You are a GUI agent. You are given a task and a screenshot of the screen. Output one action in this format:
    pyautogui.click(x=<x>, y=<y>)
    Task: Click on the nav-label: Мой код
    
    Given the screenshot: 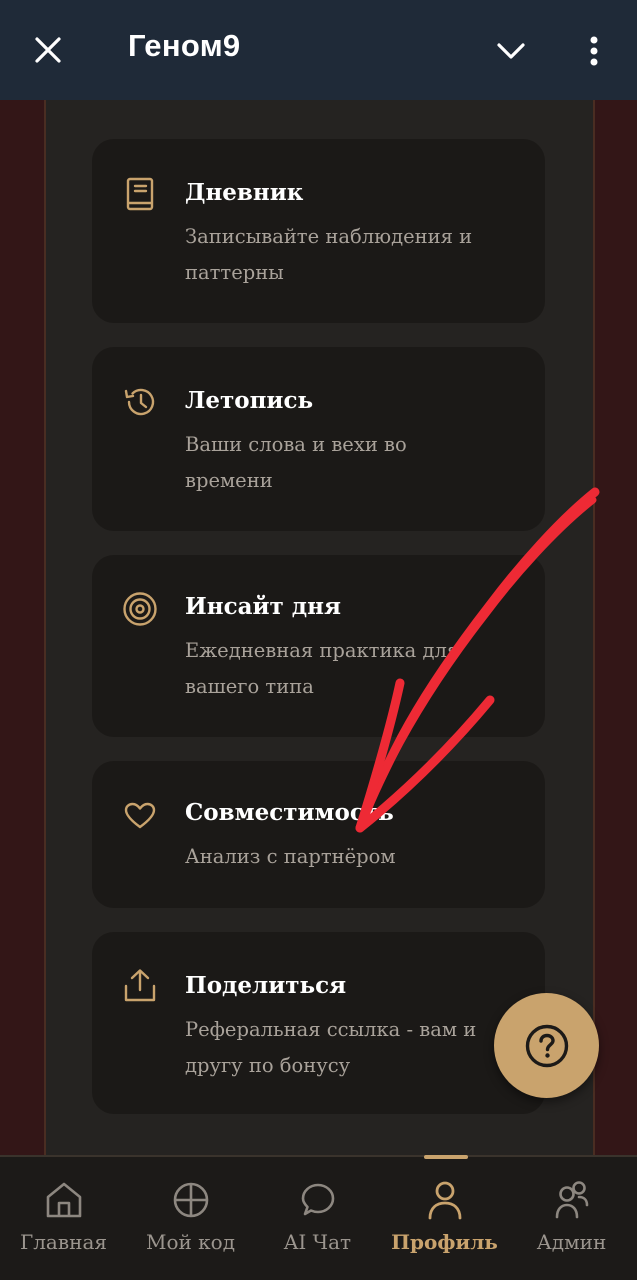 What is the action you would take?
    pyautogui.click(x=190, y=1242)
    